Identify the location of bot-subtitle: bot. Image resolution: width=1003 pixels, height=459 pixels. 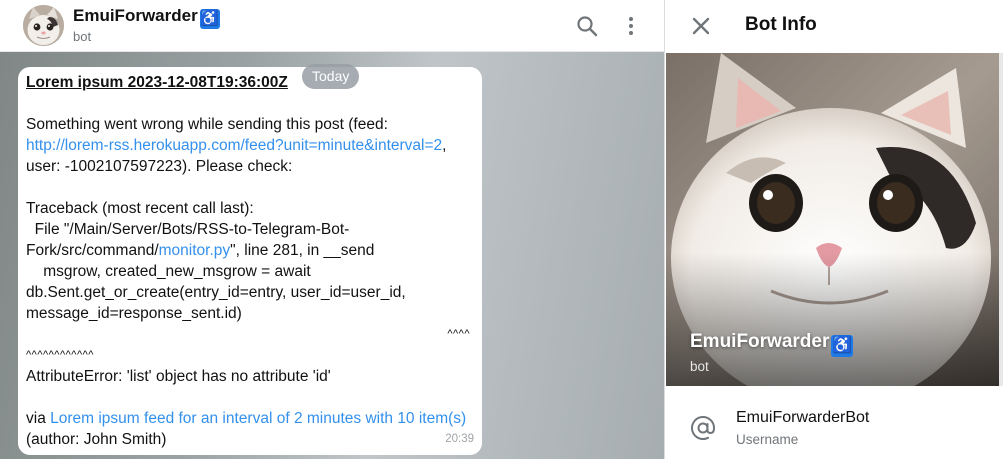
(699, 366).